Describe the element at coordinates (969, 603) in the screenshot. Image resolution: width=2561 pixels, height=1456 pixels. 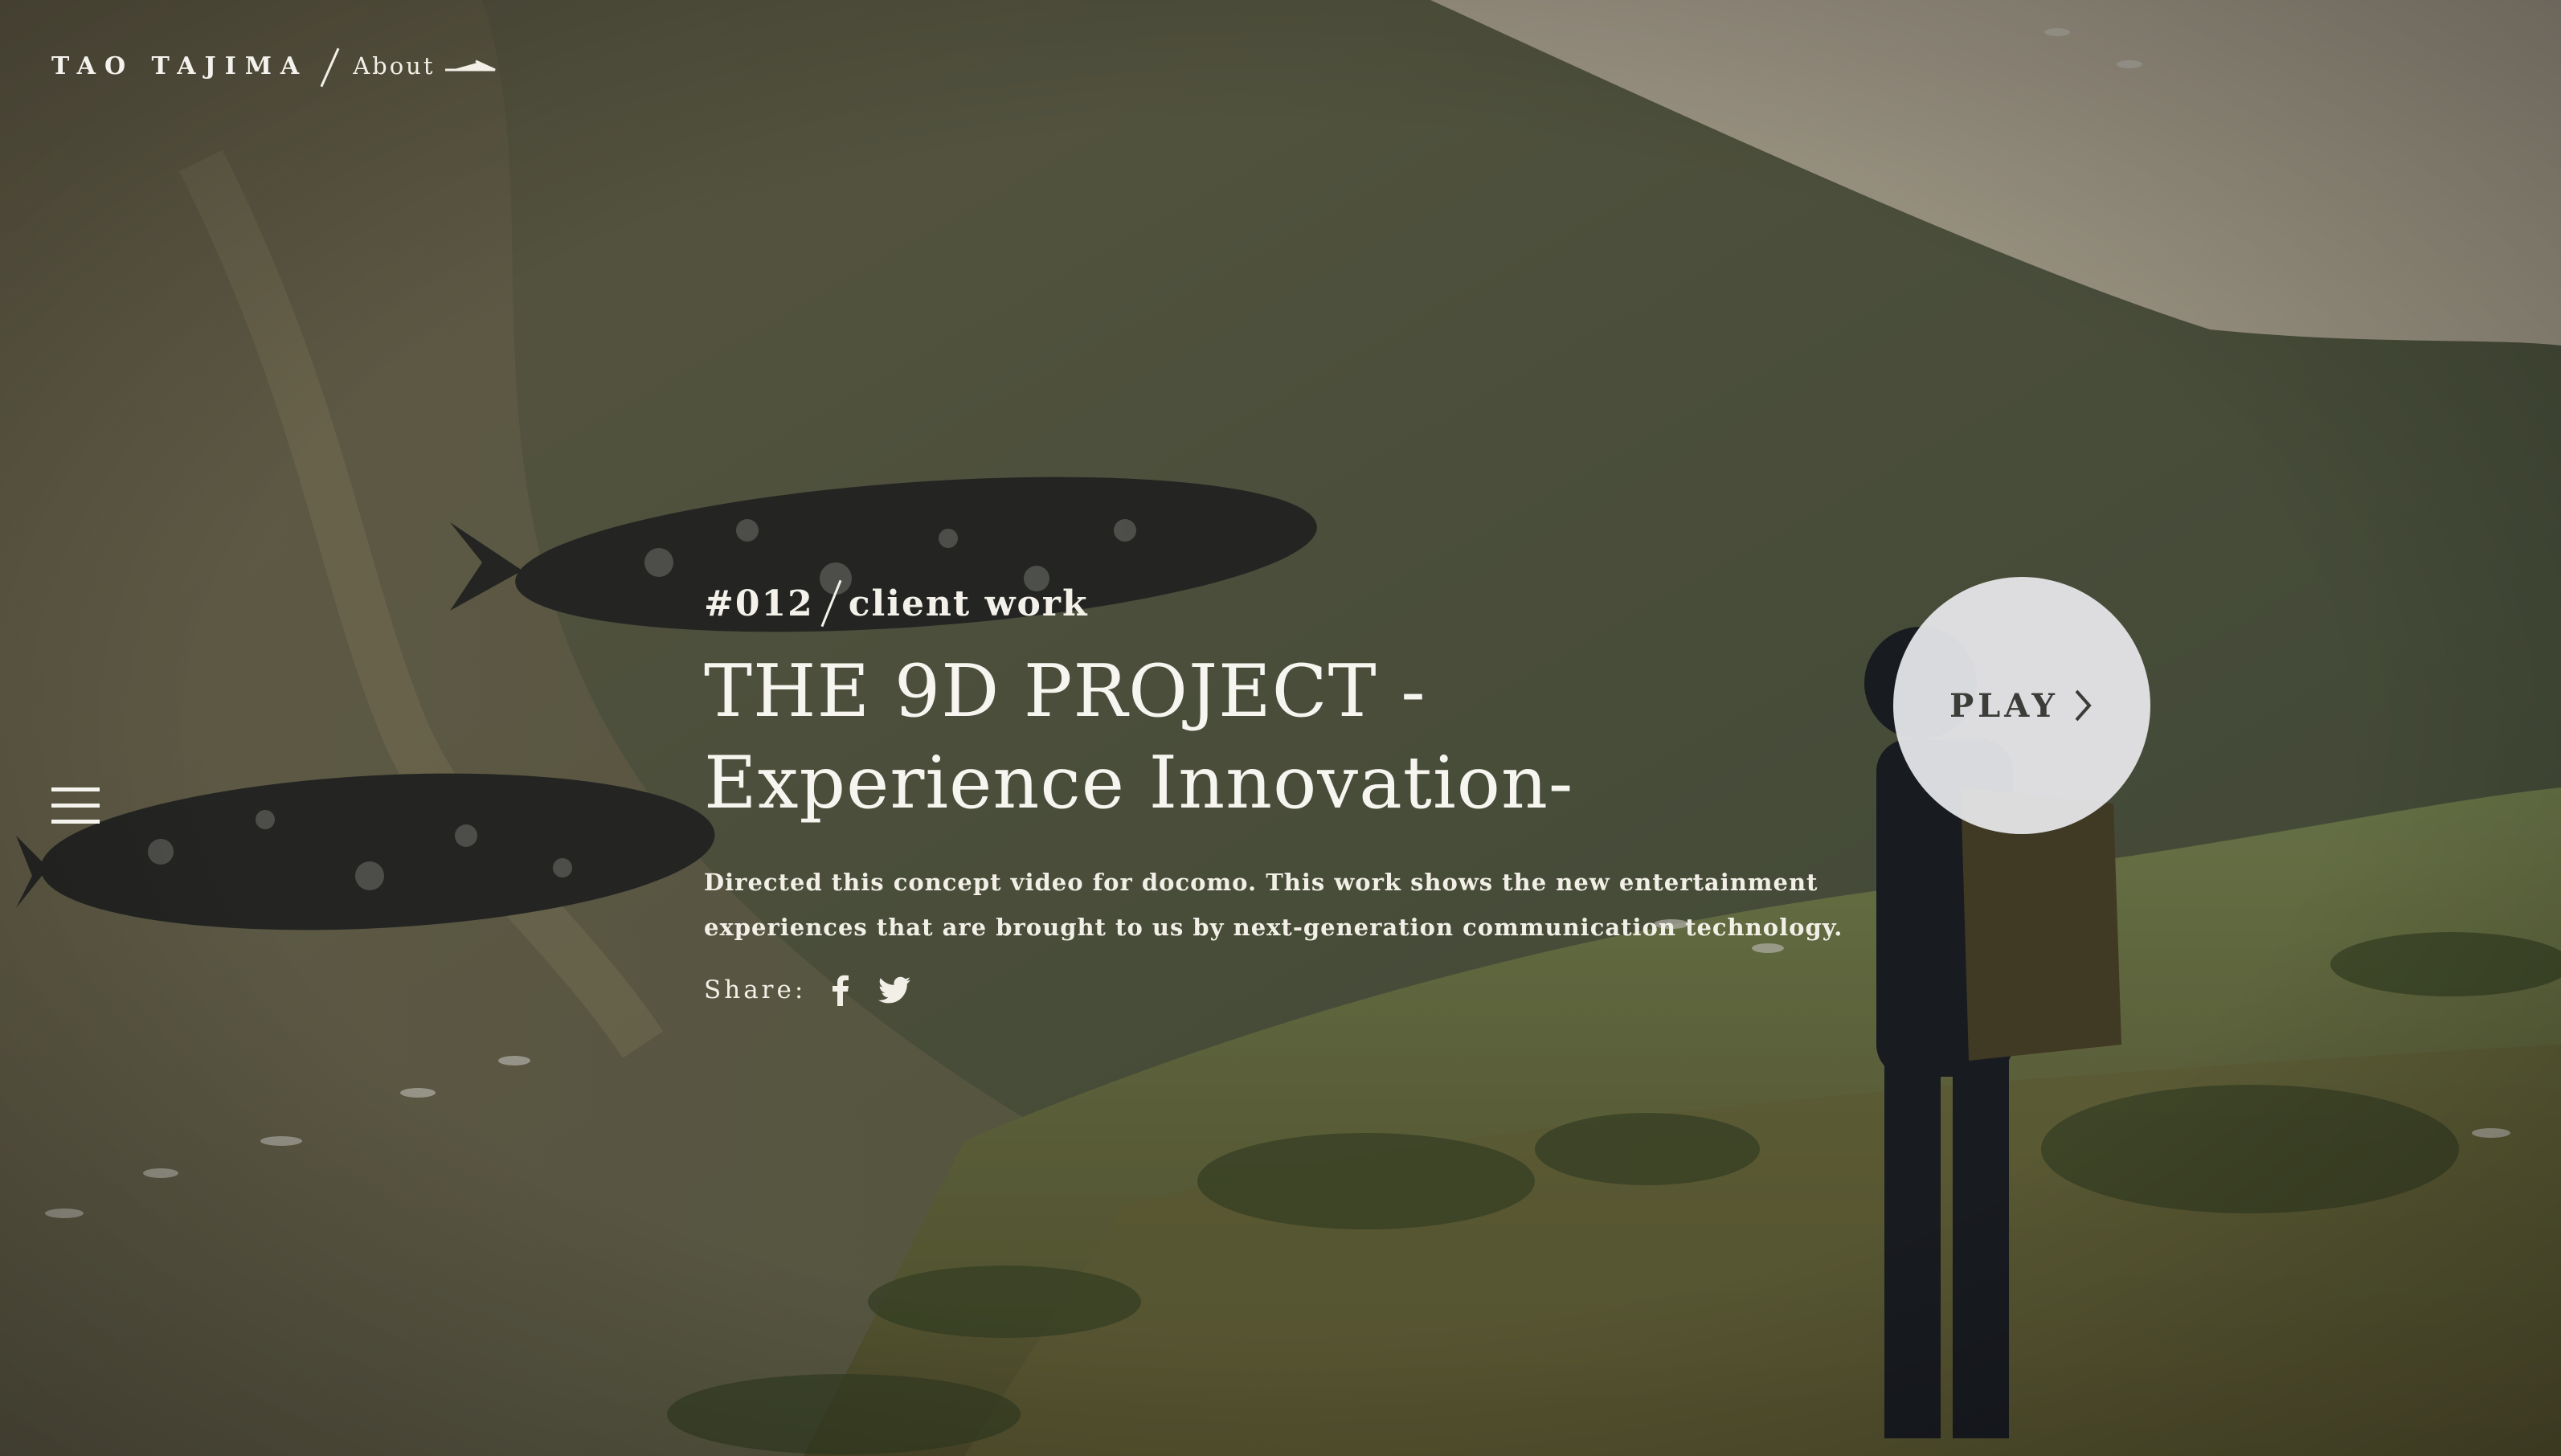
I see `work-category: client work` at that location.